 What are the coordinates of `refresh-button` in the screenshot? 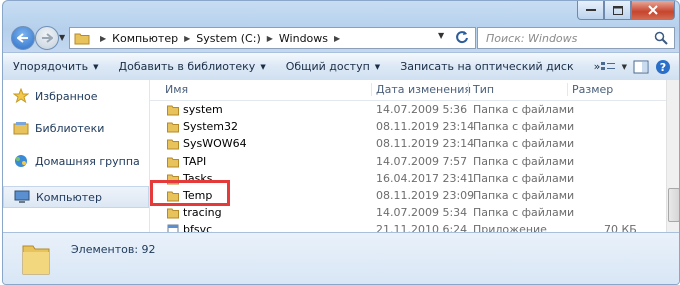 It's located at (462, 37).